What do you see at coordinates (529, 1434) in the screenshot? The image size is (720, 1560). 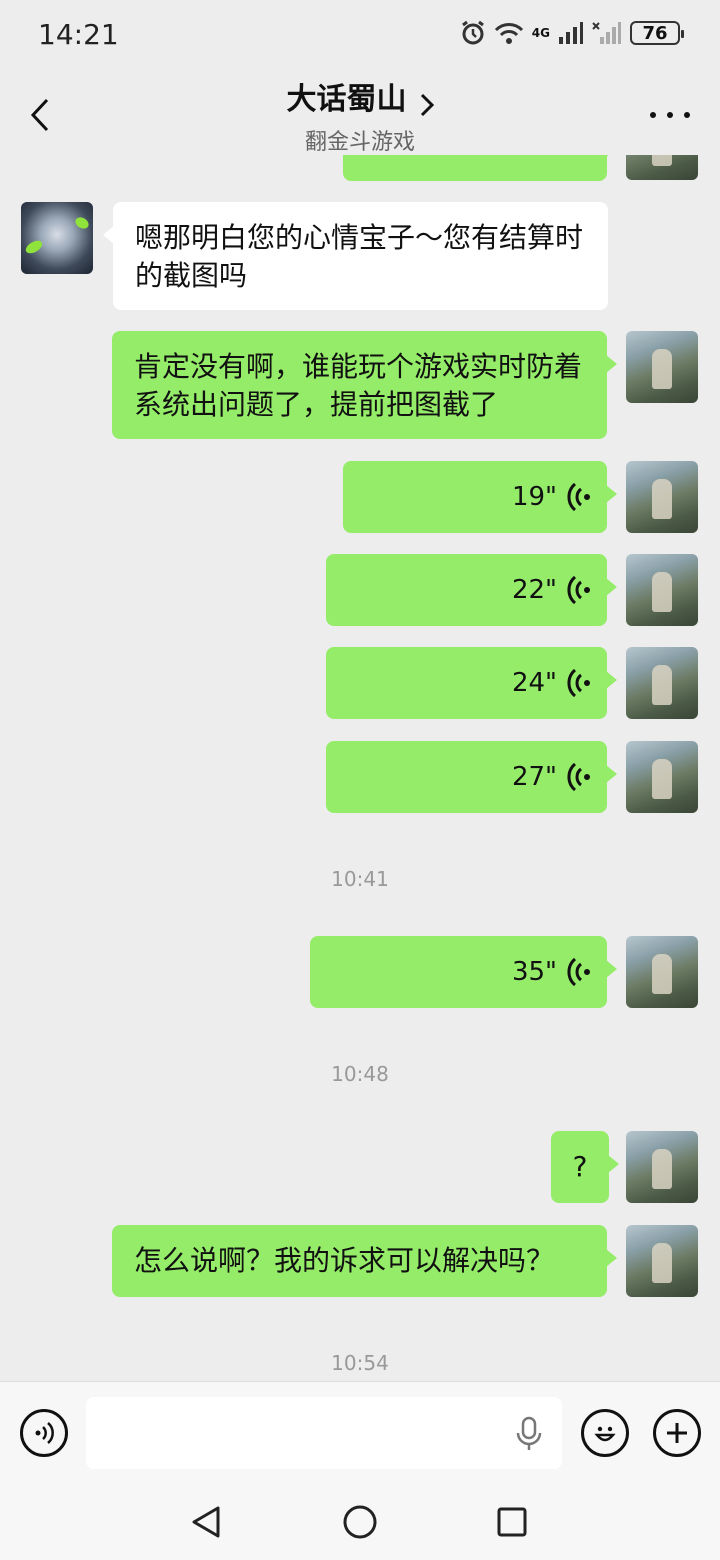 I see `microphone-icon` at bounding box center [529, 1434].